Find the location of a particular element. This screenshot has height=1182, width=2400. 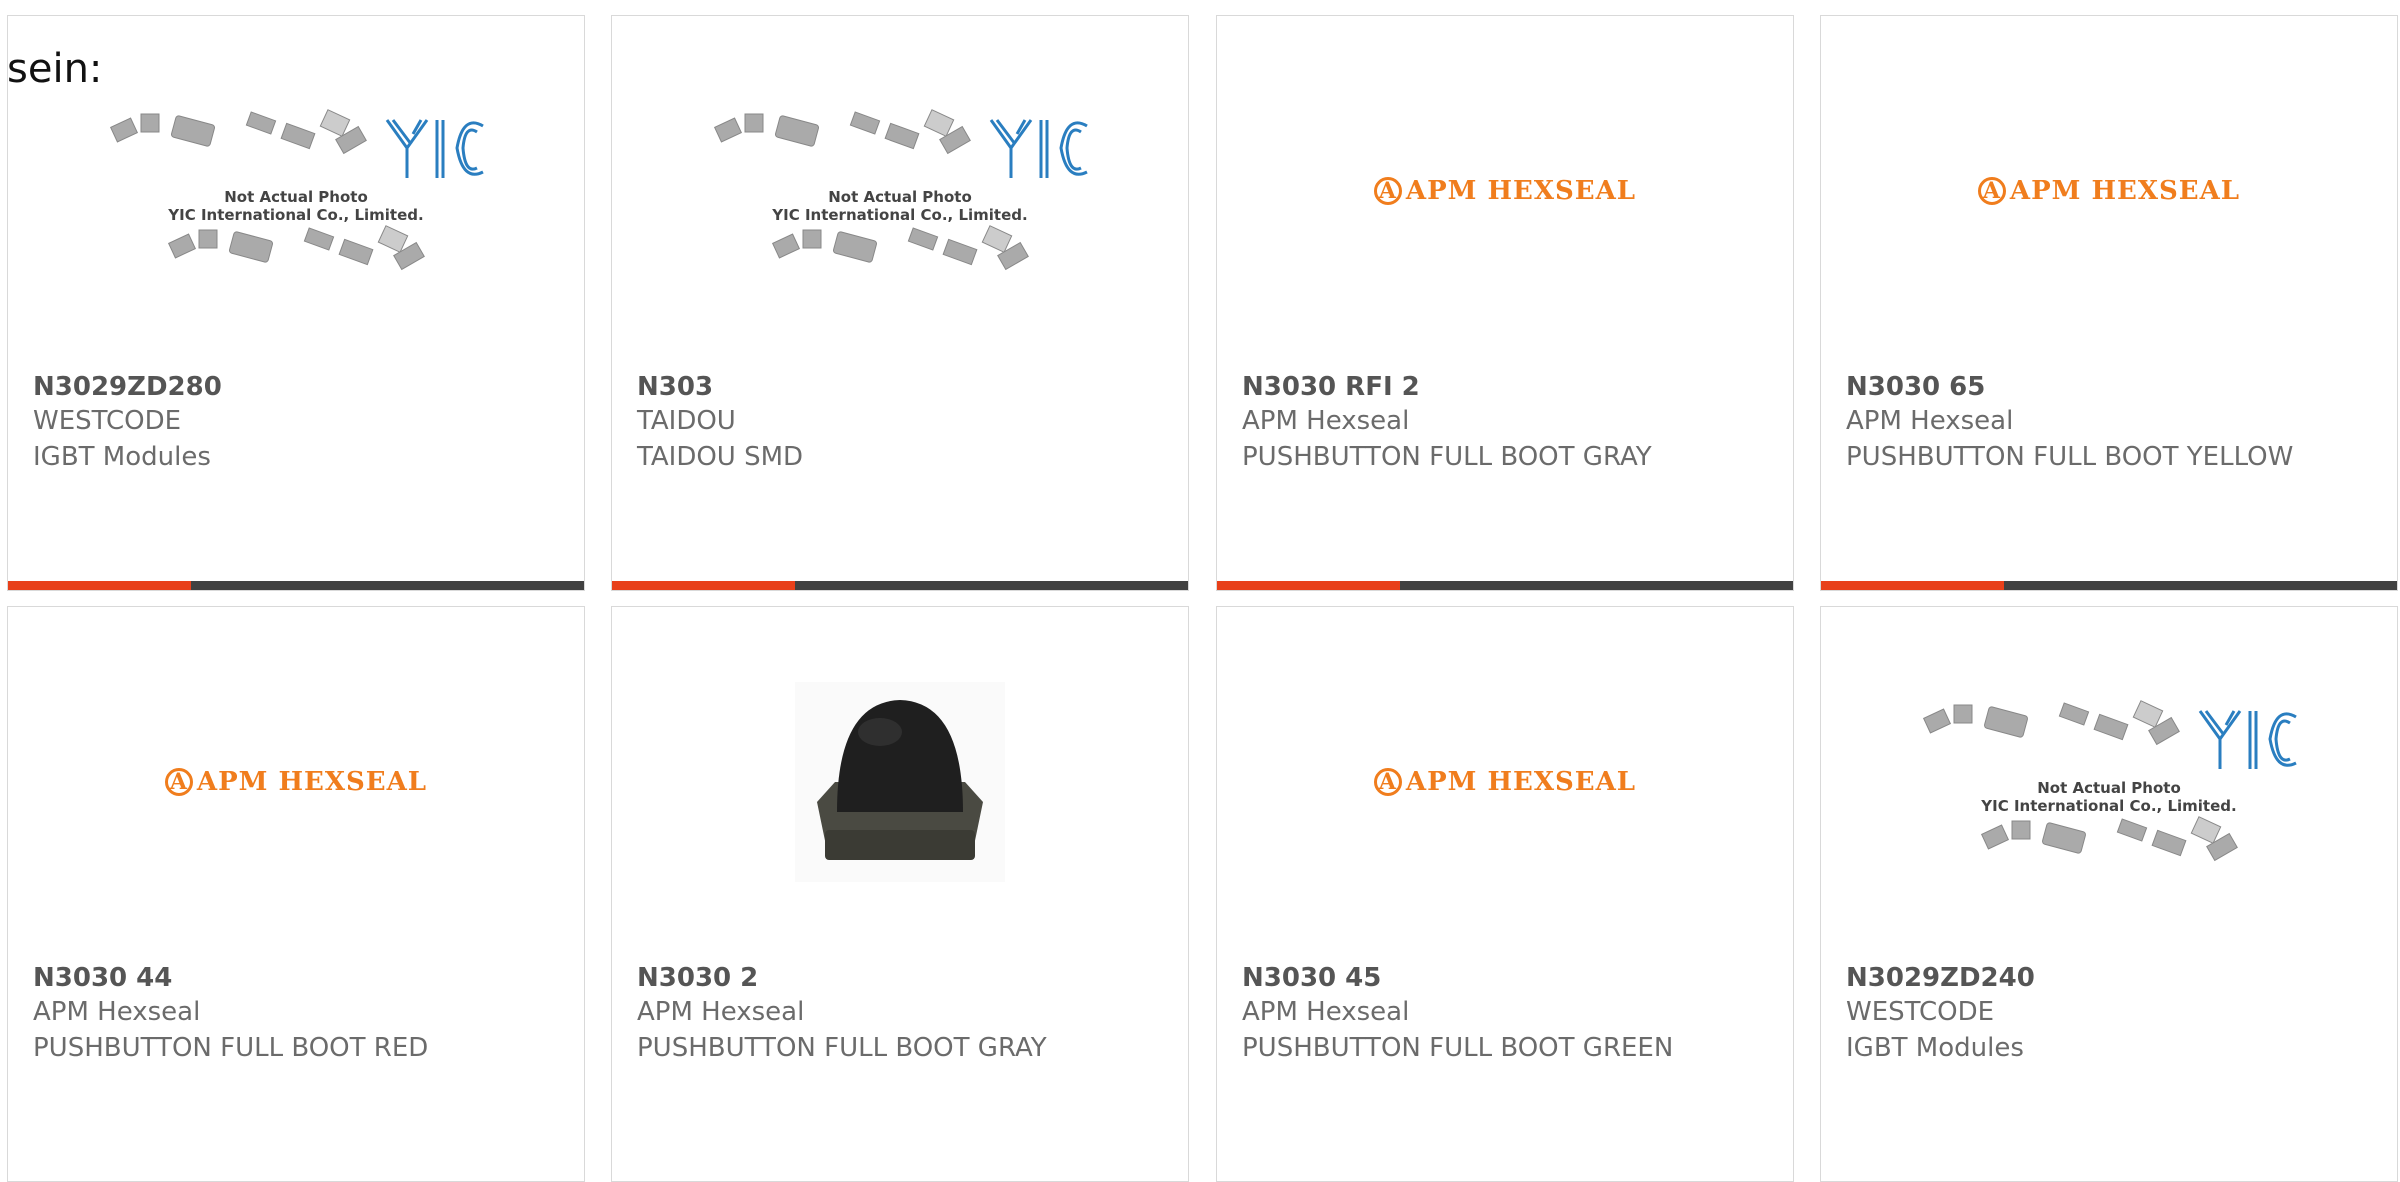

product-manufacturer: TAIDOU is located at coordinates (686, 421).